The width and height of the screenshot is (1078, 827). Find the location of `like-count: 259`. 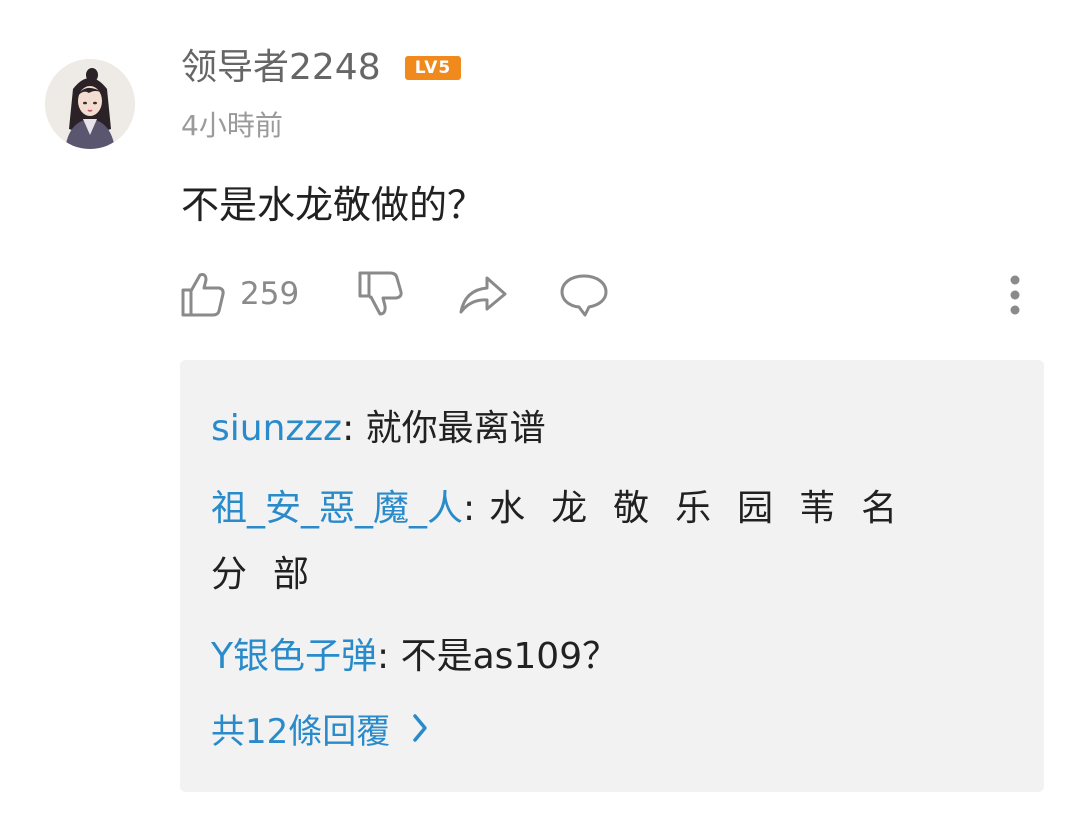

like-count: 259 is located at coordinates (270, 294).